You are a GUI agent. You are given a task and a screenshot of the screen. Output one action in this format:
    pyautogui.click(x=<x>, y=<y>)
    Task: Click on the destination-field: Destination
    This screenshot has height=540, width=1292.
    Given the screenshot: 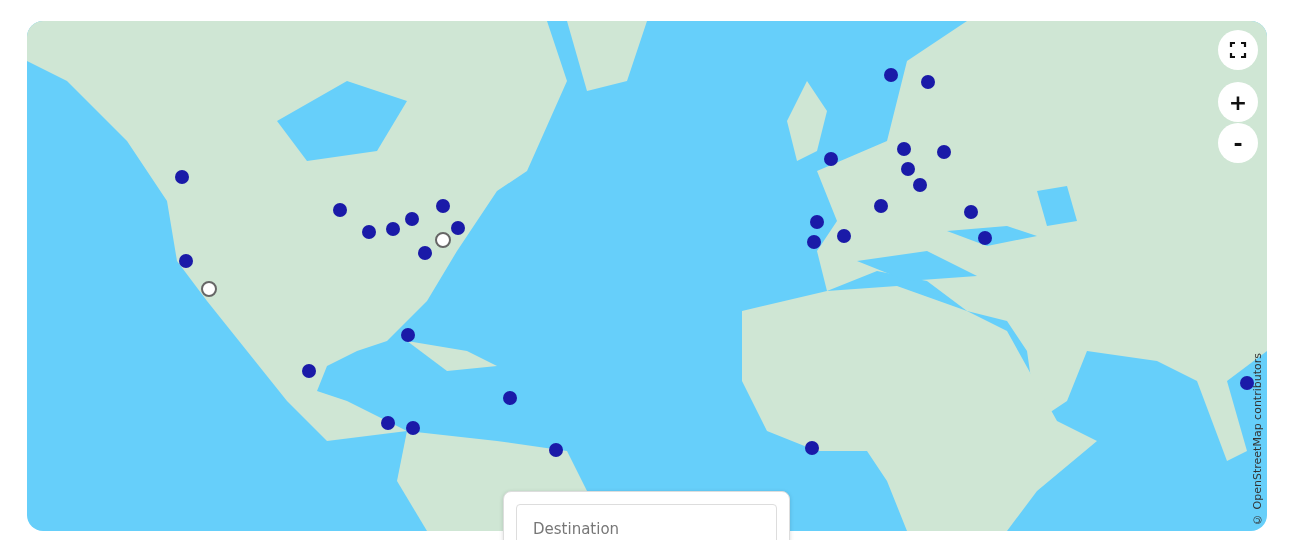 What is the action you would take?
    pyautogui.click(x=646, y=522)
    